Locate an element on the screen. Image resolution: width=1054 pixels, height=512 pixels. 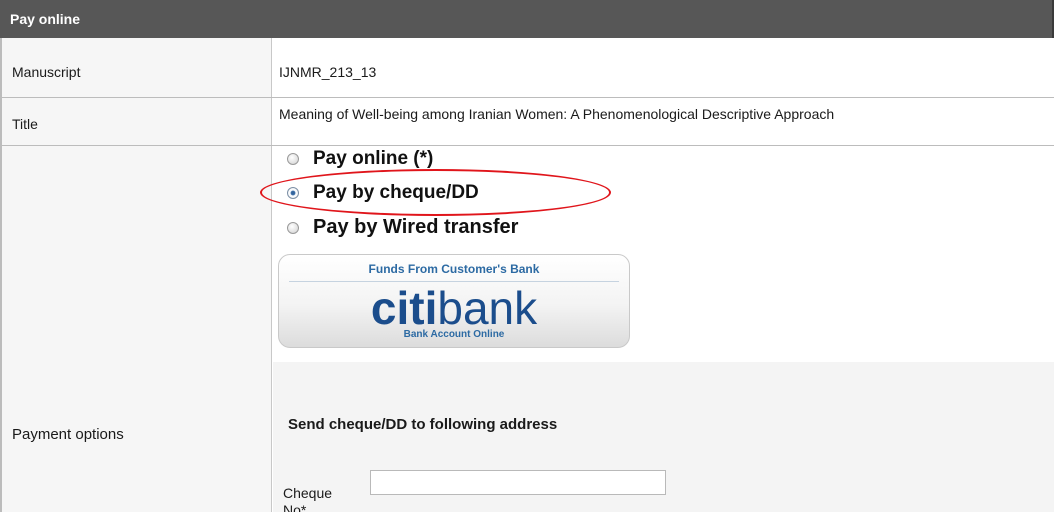
bank-logo-top-text: Funds From Customer's Bank is located at coordinates (454, 269).